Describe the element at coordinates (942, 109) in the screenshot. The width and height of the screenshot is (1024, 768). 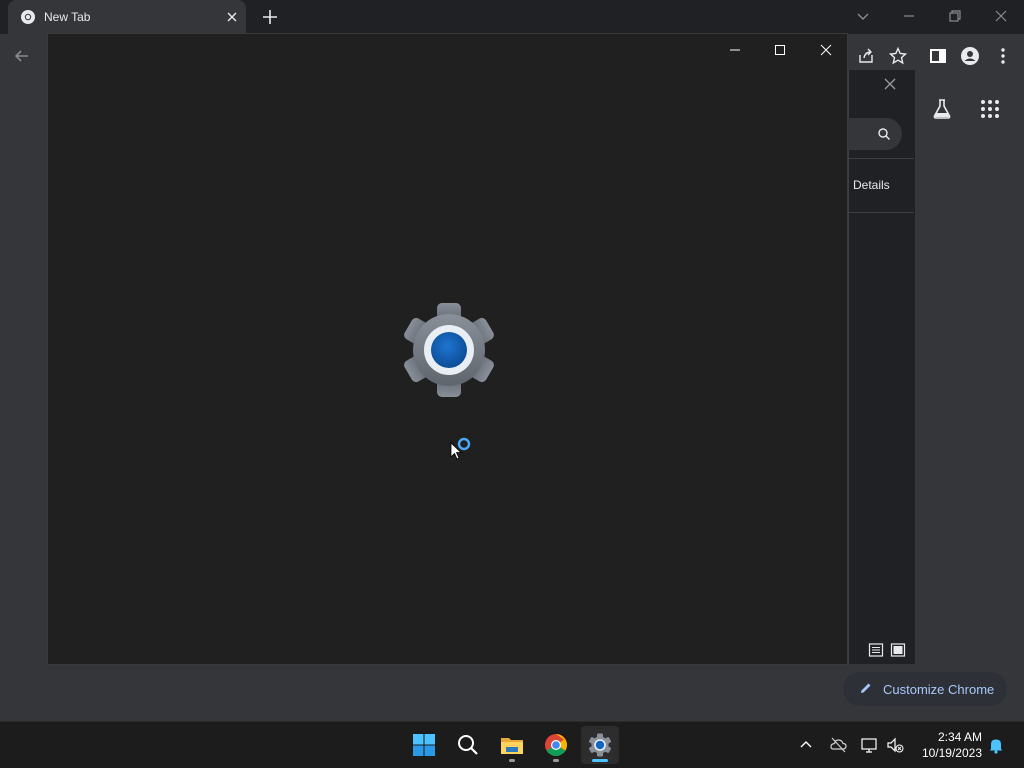
I see `chrome-labs-flask-icon` at that location.